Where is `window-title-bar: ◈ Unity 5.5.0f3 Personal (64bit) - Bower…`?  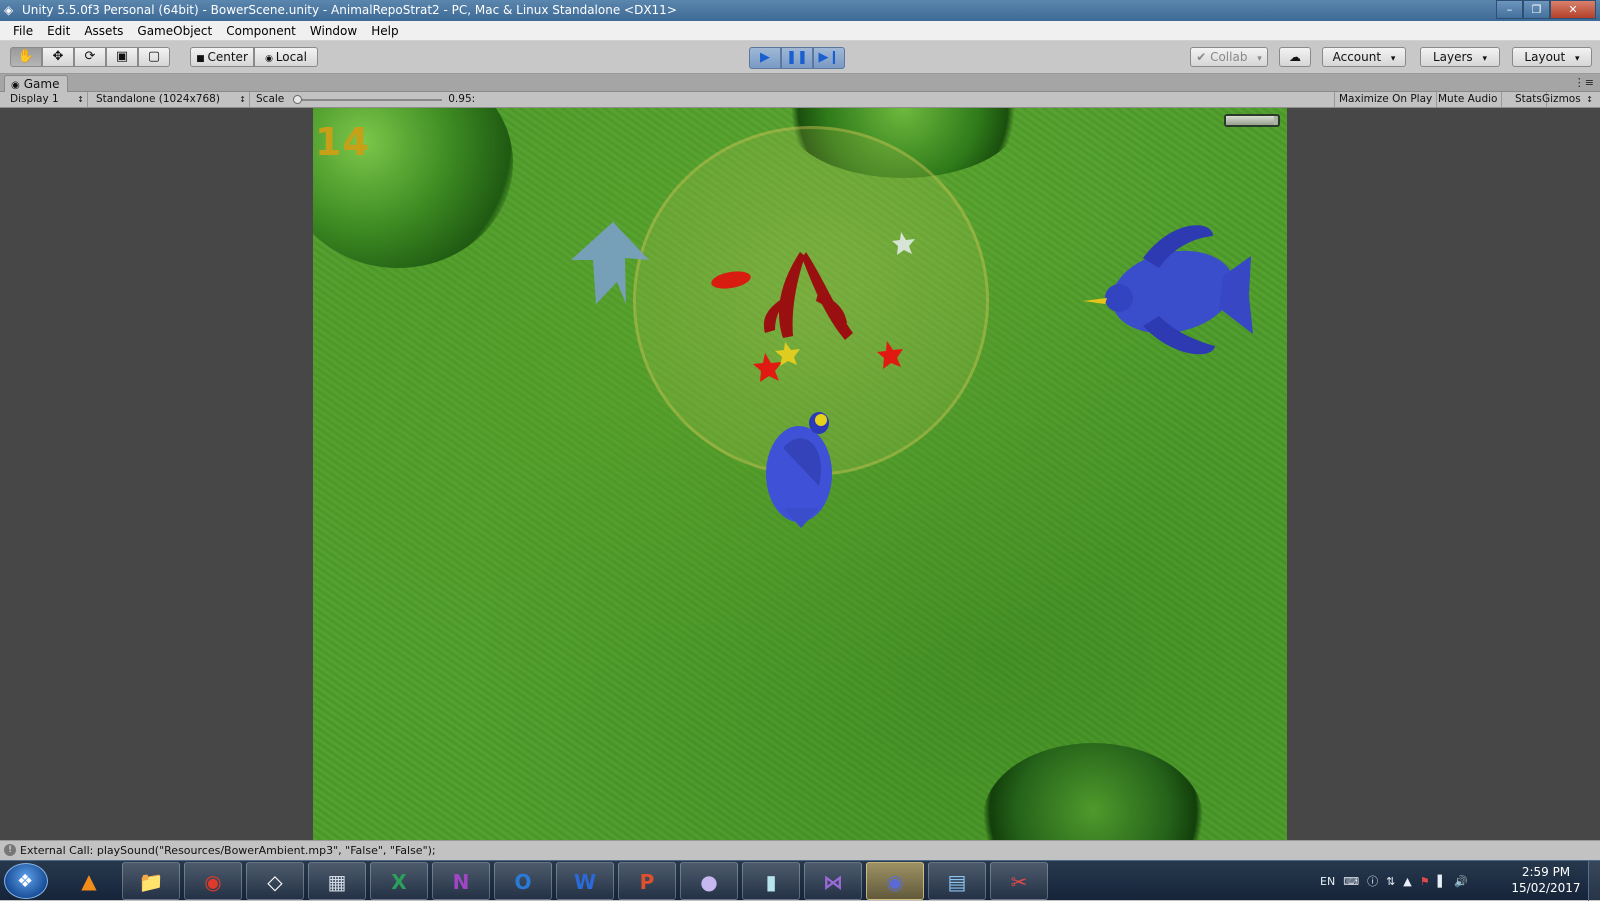 window-title-bar: ◈ Unity 5.5.0f3 Personal (64bit) - Bower… is located at coordinates (800, 10).